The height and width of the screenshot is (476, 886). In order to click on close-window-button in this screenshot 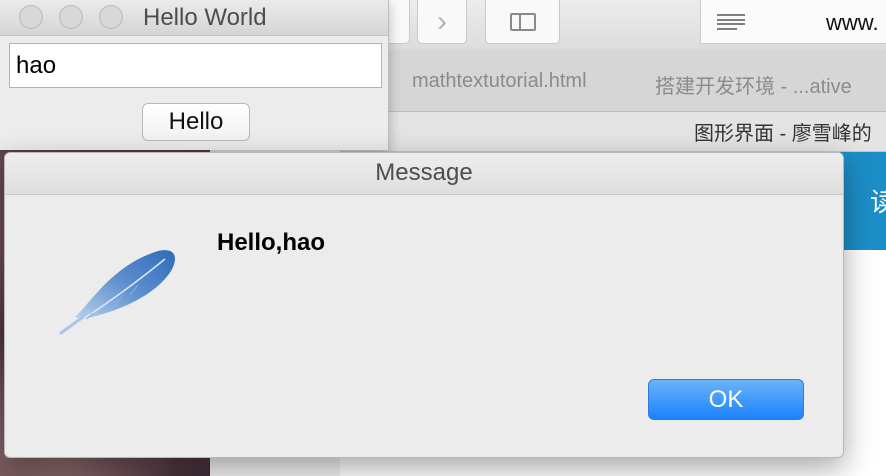, I will do `click(31, 17)`.